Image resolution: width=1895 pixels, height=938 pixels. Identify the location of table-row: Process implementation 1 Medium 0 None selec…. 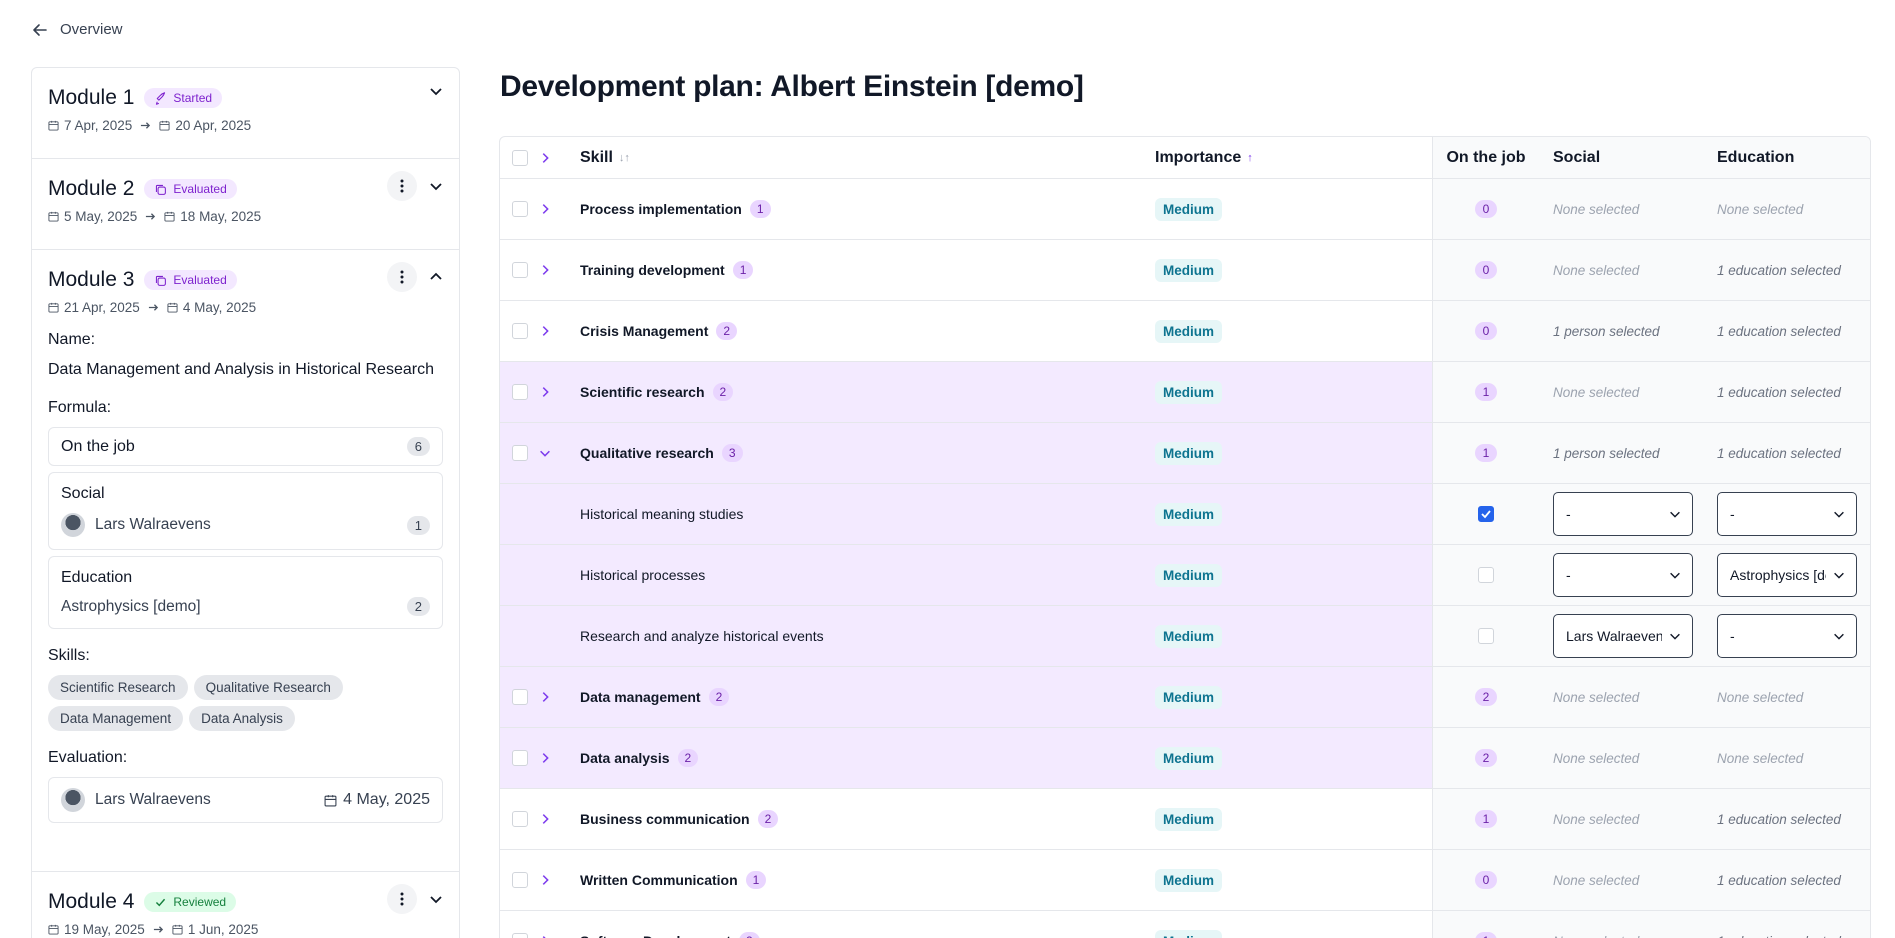
(1185, 209).